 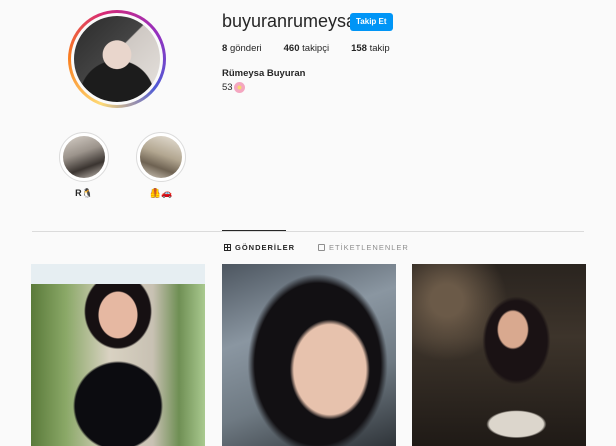 I want to click on stat-following: 158 takip, so click(x=370, y=48).